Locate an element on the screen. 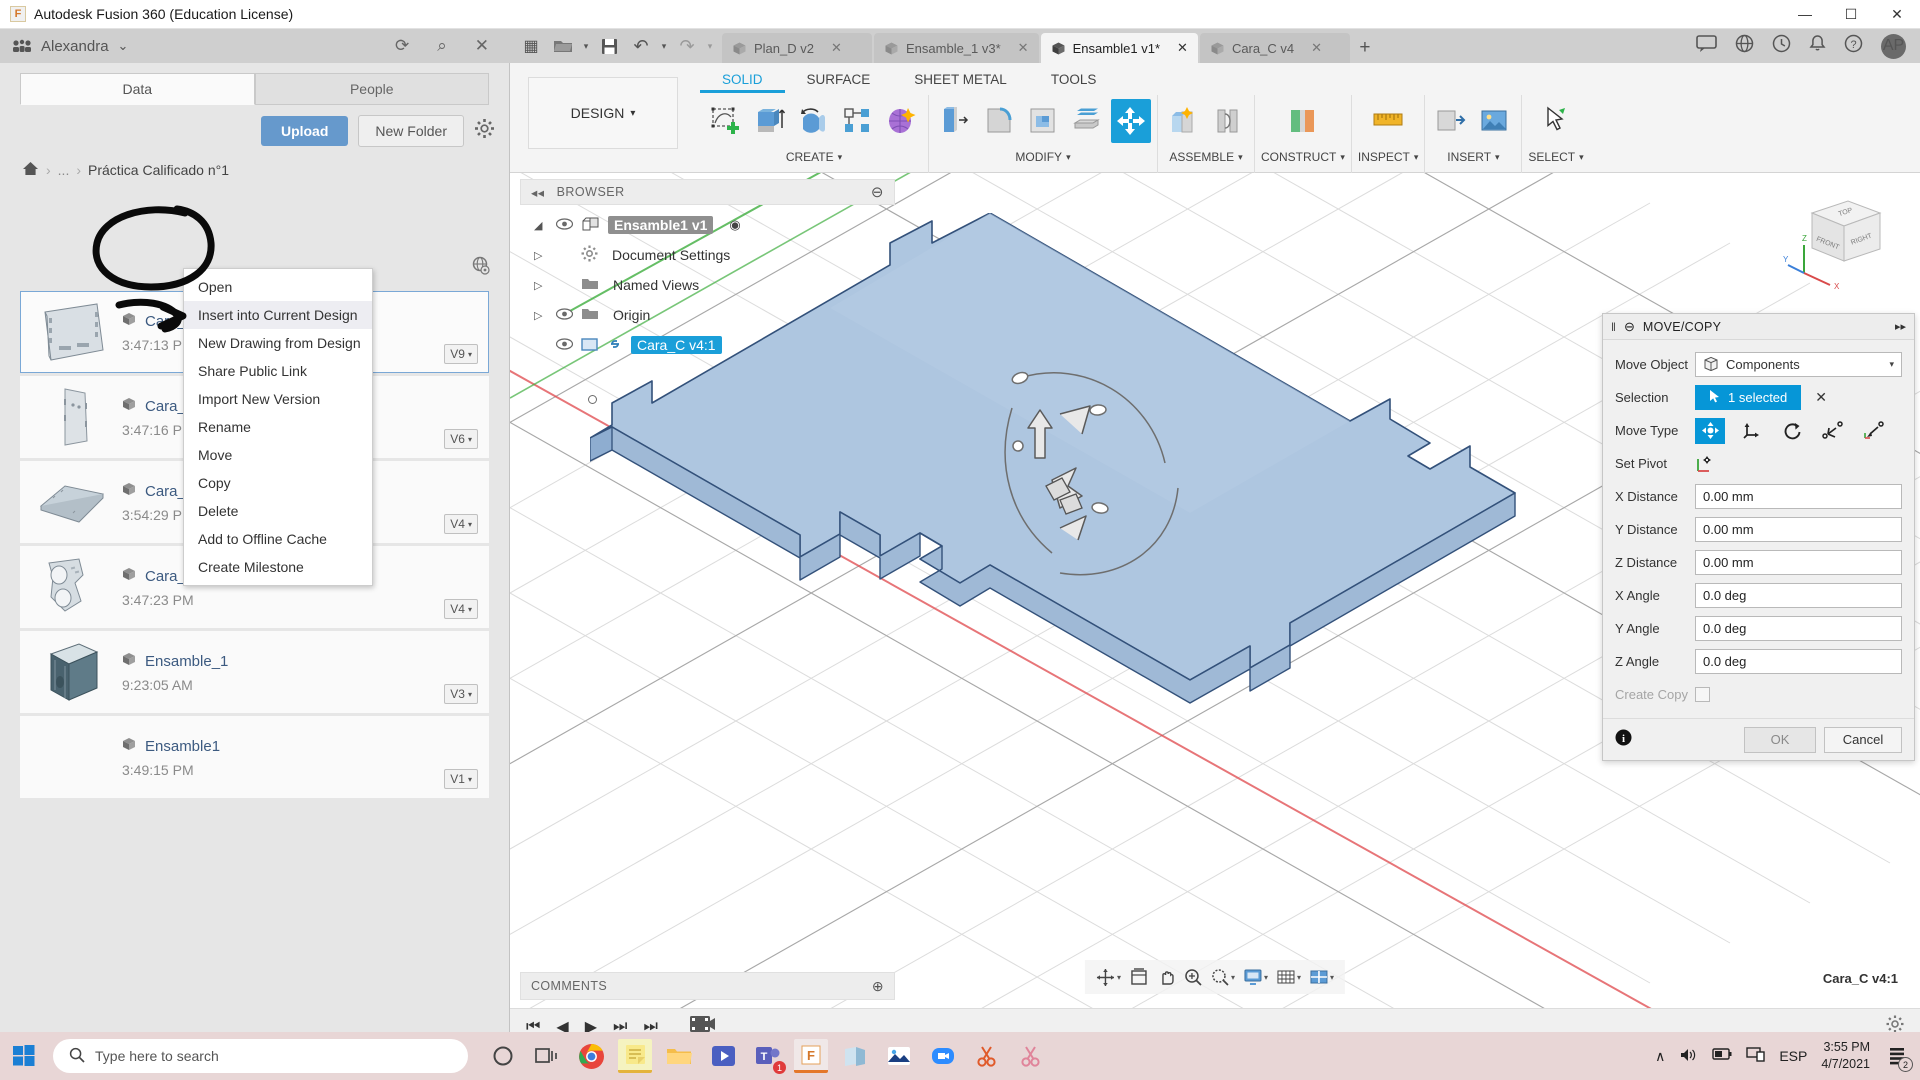 This screenshot has width=1920, height=1080. grid-icon: ▦ is located at coordinates (531, 46).